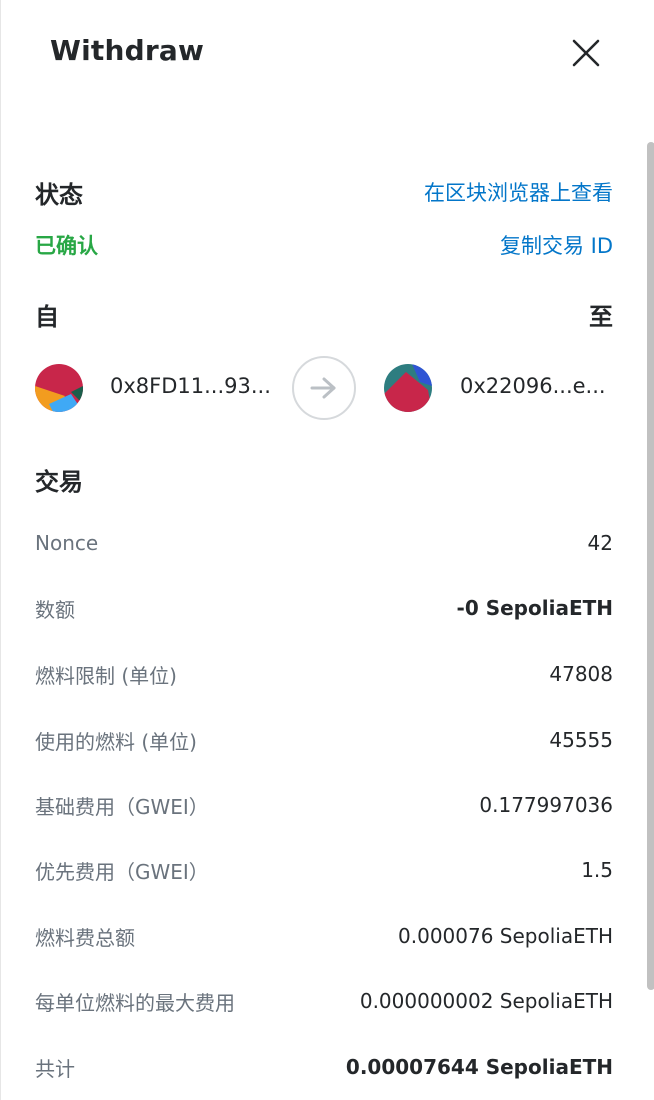 This screenshot has height=1100, width=654. Describe the element at coordinates (55, 1068) in the screenshot. I see `detail-label: 共计` at that location.